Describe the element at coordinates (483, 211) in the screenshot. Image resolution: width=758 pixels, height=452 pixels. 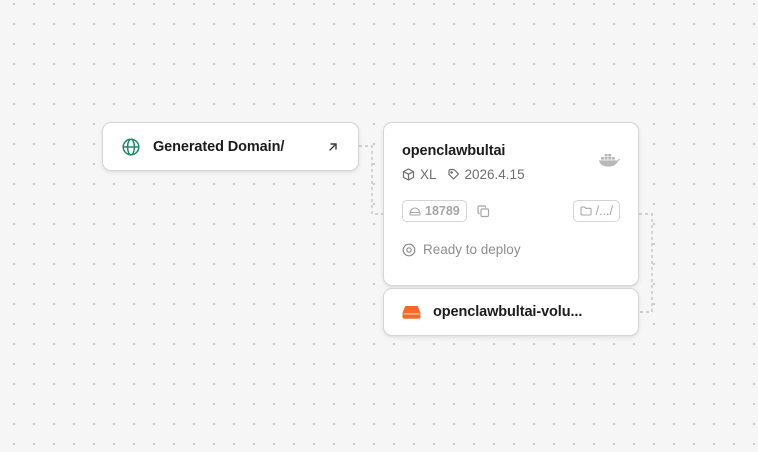
I see `copy-icon` at that location.